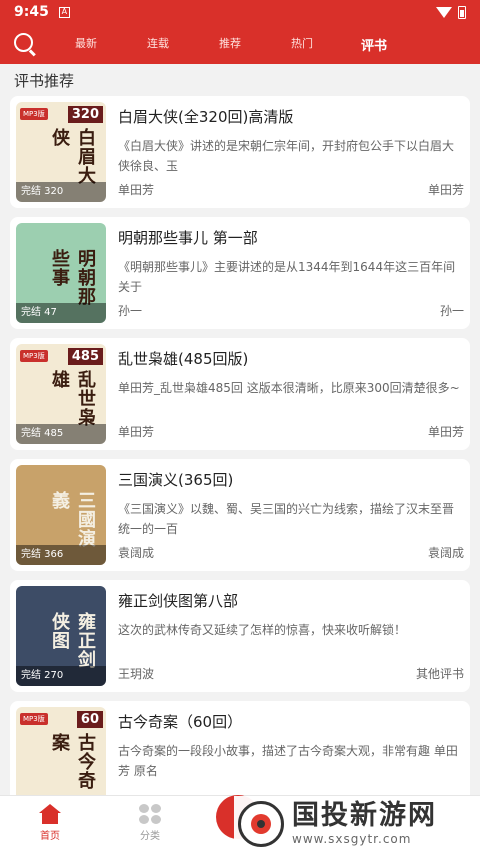 The image size is (480, 851). I want to click on status-badge: 完结 270, so click(61, 676).